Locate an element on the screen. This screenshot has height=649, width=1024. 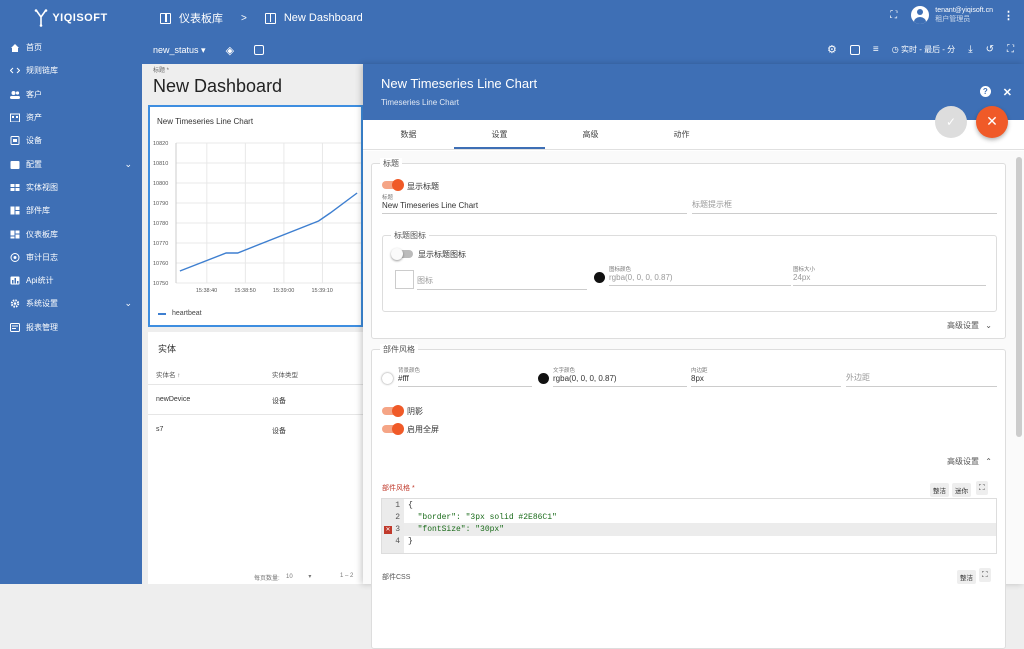
track-icon is located at coordinates (15, 257).